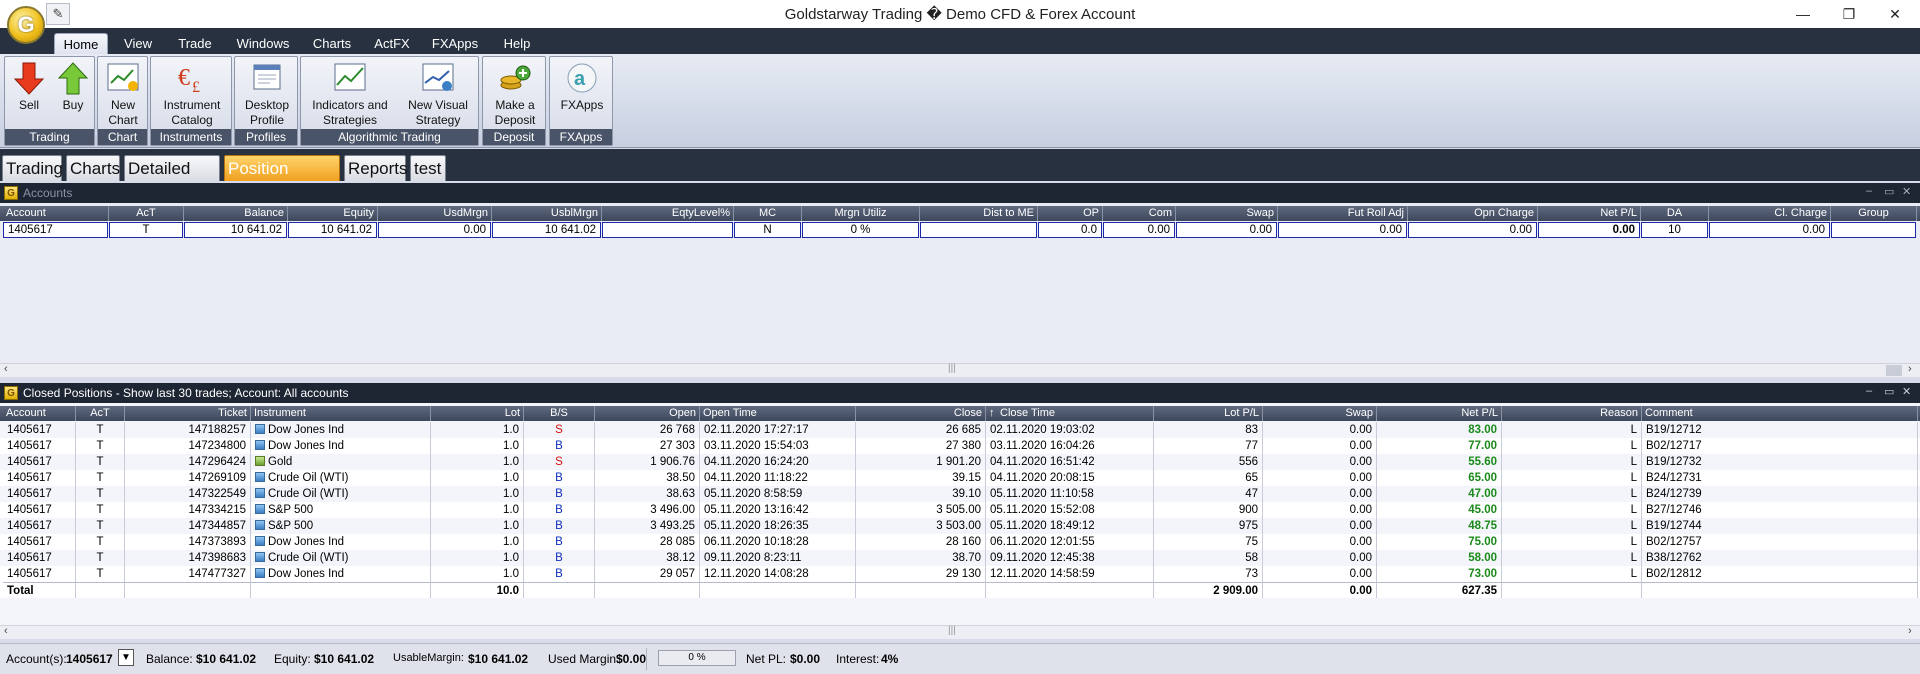 This screenshot has height=674, width=1920. What do you see at coordinates (32, 168) in the screenshot?
I see `tab-trading: Trading` at bounding box center [32, 168].